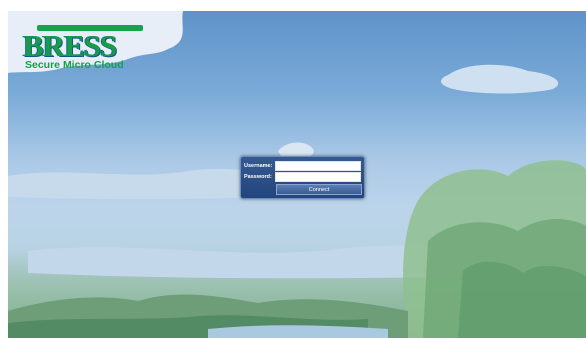  What do you see at coordinates (74, 65) in the screenshot?
I see `logo-tagline: Secure Micro Cloud` at bounding box center [74, 65].